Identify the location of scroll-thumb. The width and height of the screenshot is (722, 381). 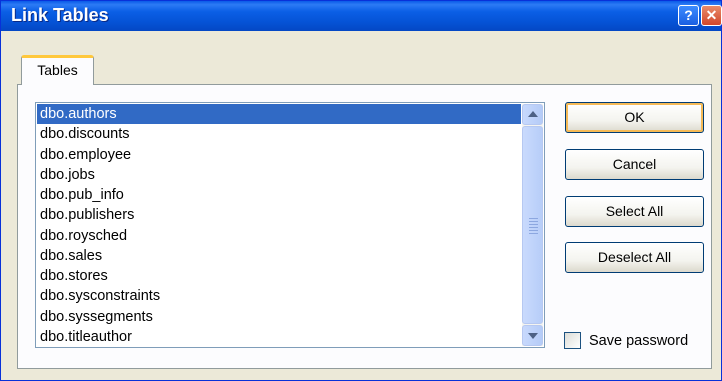
(532, 225).